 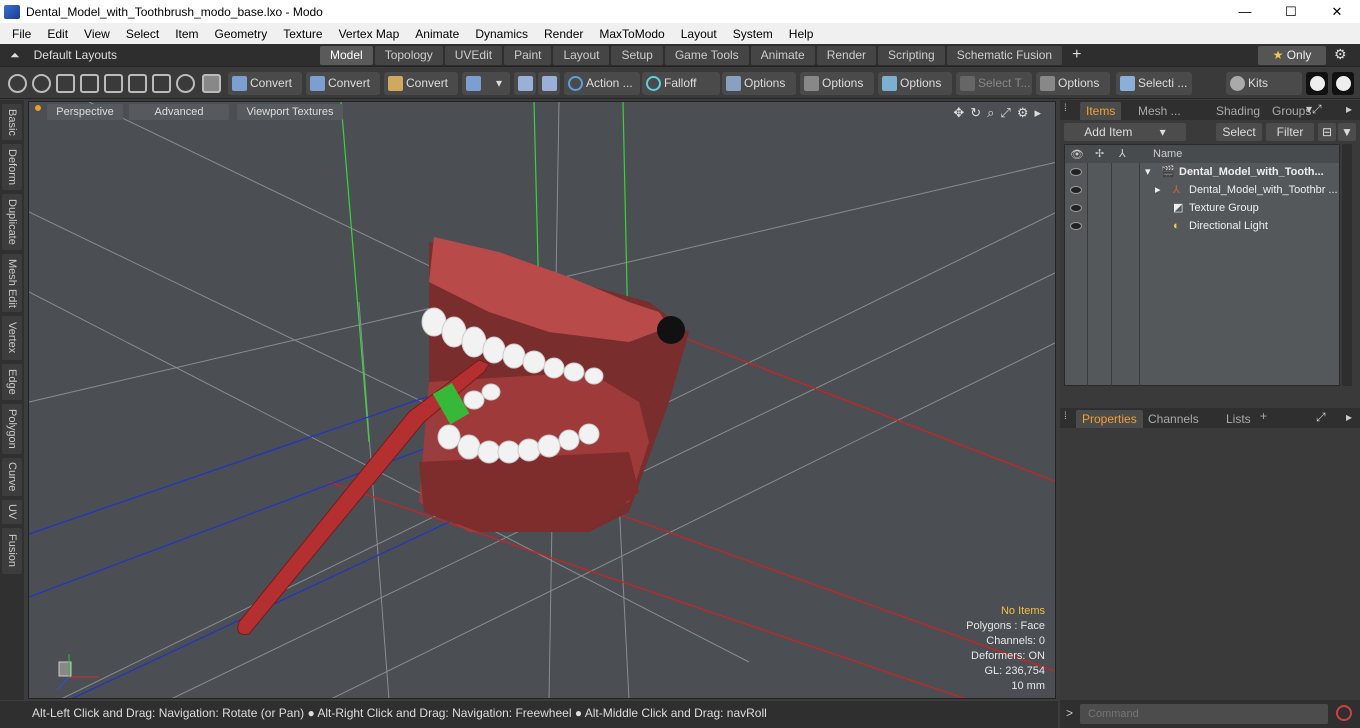 I want to click on edge-mode-icon, so click(x=89, y=83).